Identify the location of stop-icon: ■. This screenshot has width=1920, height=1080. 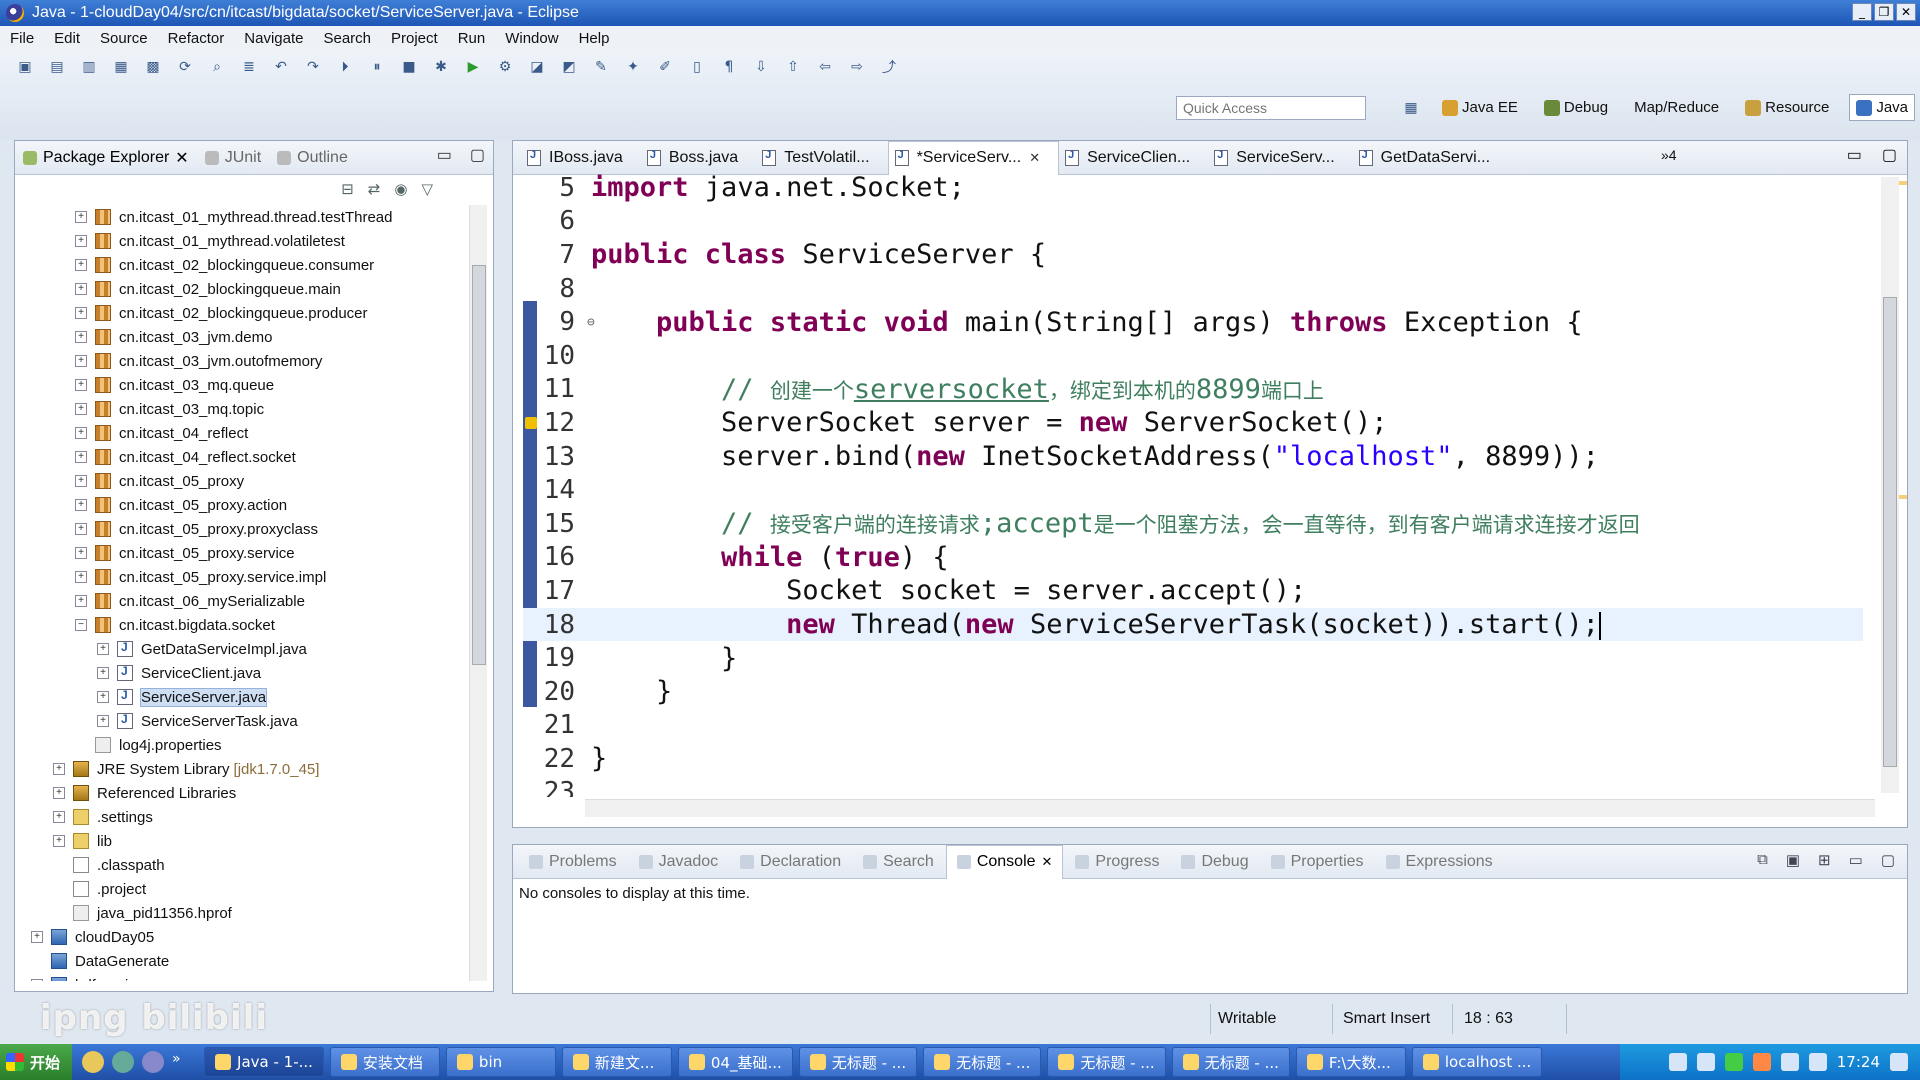
(409, 67).